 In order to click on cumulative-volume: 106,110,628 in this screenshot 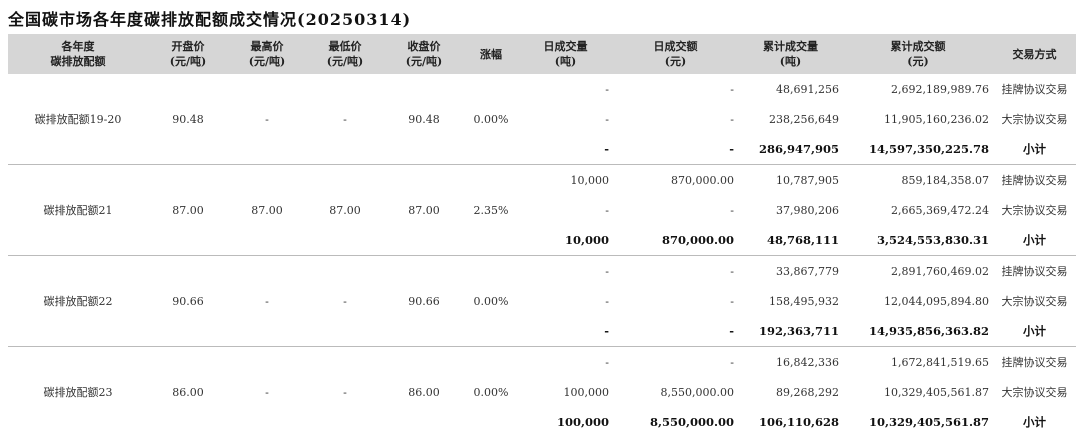, I will do `click(798, 422)`.